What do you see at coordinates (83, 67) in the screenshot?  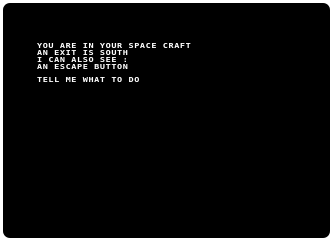 I see `visible-item: AN ESCAPE BUTTON` at bounding box center [83, 67].